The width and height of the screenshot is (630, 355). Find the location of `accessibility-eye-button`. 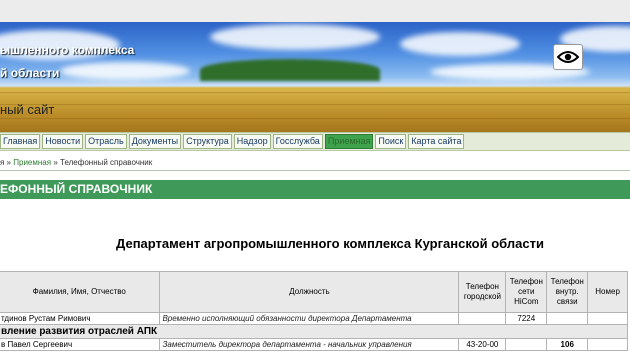

accessibility-eye-button is located at coordinates (568, 57).